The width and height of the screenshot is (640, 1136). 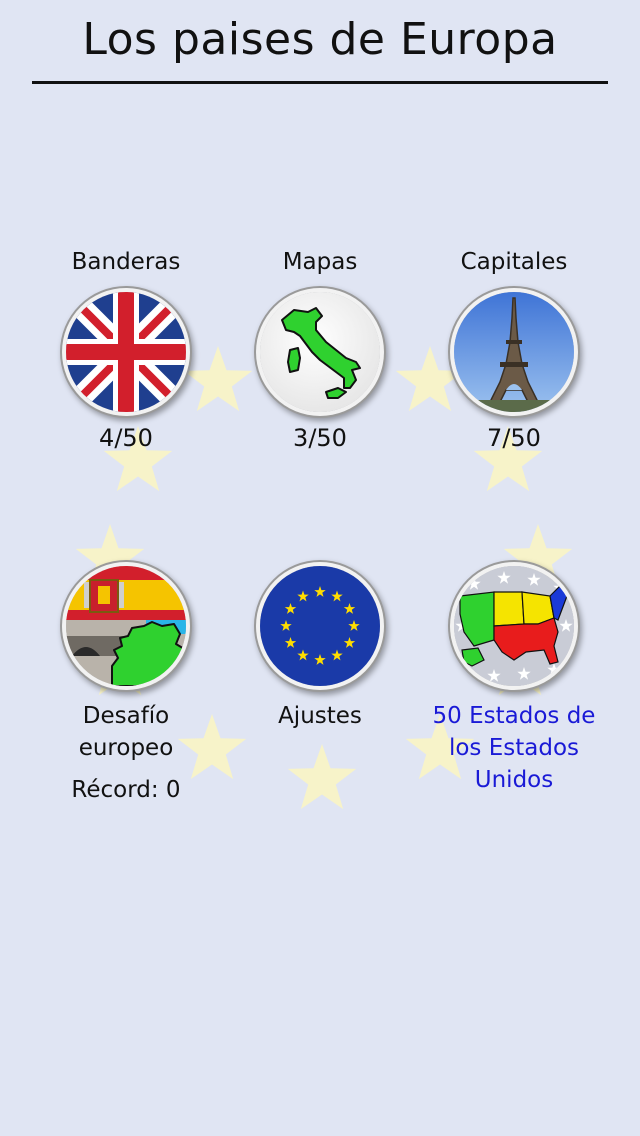 I want to click on page-title: Los paises de Europa, so click(x=320, y=39).